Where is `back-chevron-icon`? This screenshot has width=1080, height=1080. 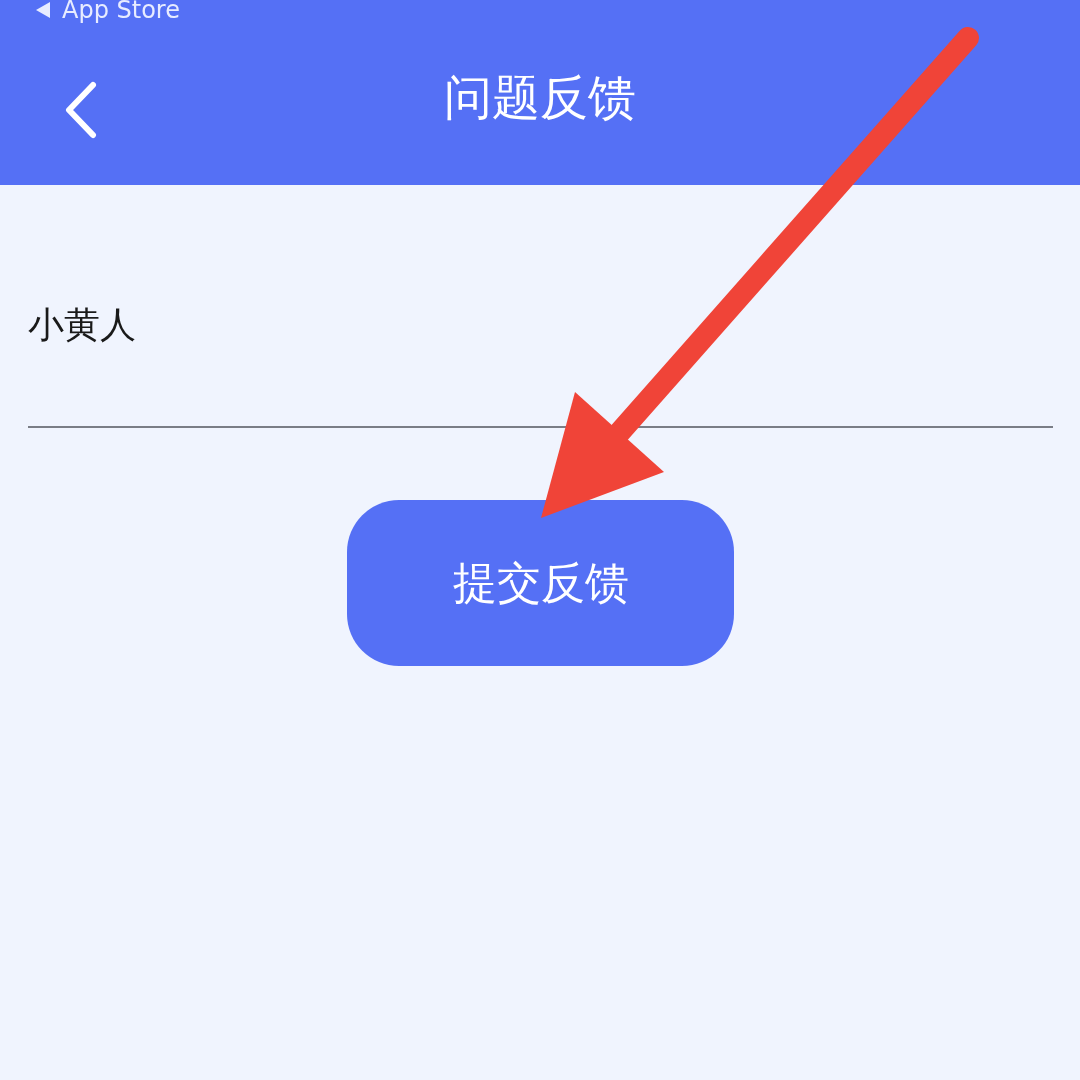
back-chevron-icon is located at coordinates (80, 110).